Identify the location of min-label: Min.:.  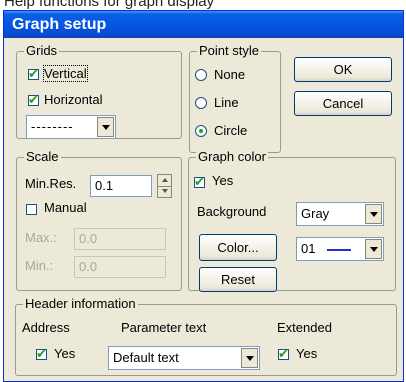
(39, 265).